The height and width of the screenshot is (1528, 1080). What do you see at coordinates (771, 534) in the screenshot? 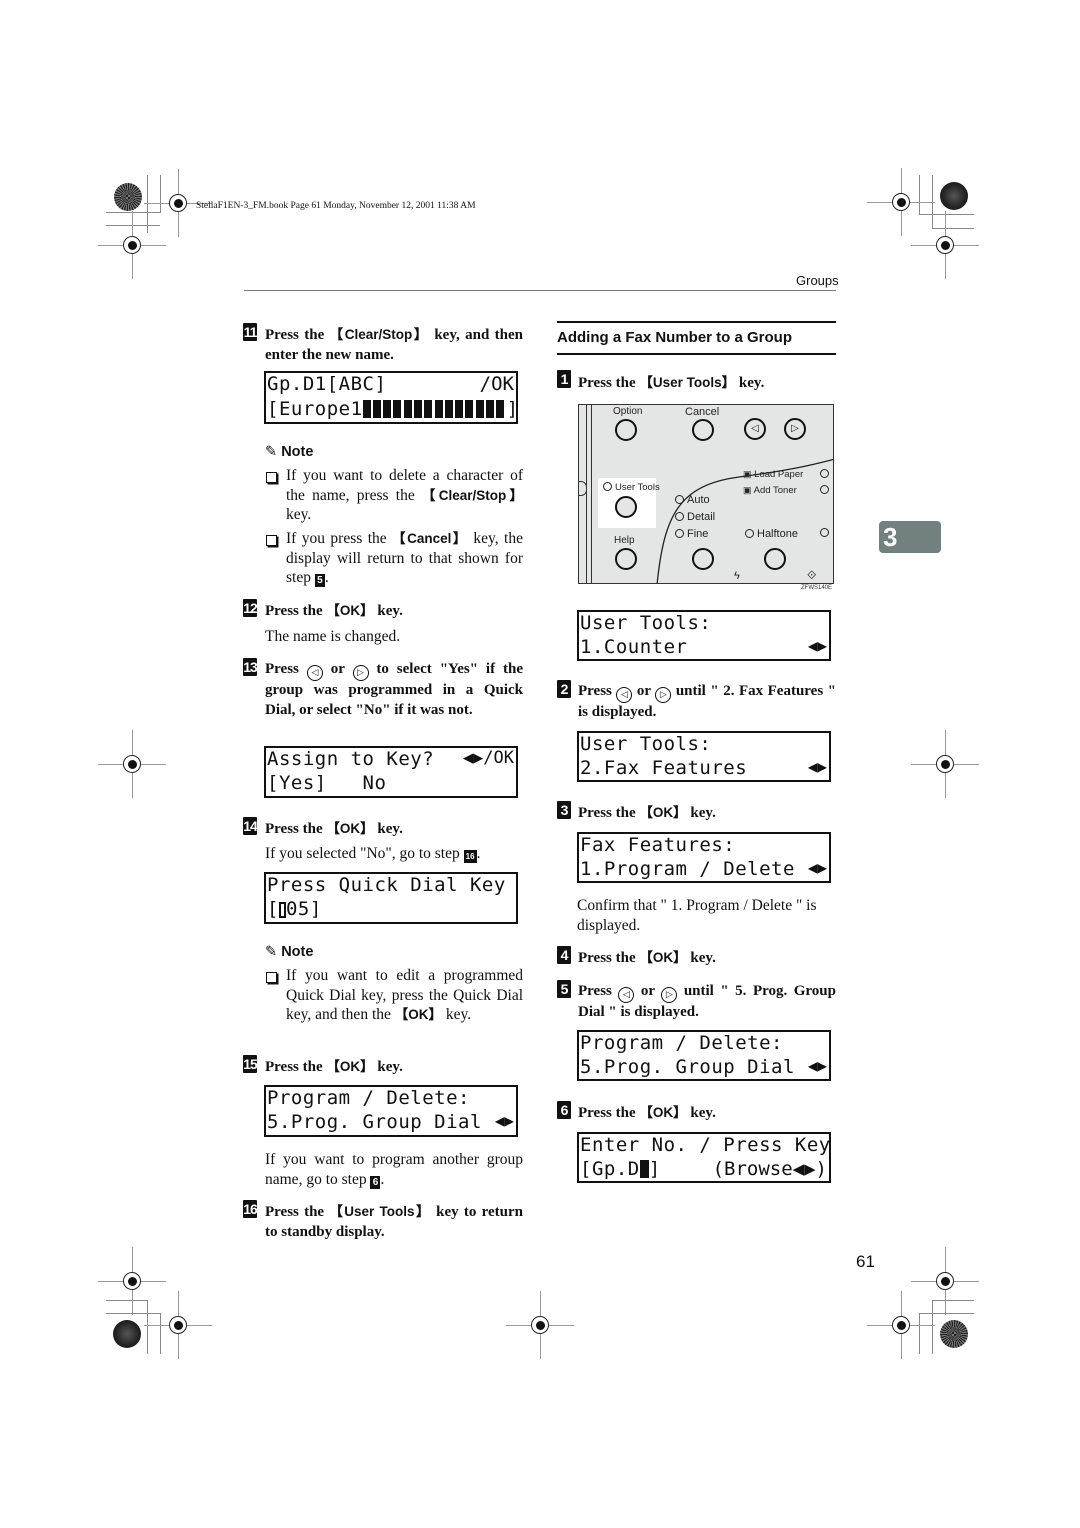
I see `label-halftone: Halftone` at bounding box center [771, 534].